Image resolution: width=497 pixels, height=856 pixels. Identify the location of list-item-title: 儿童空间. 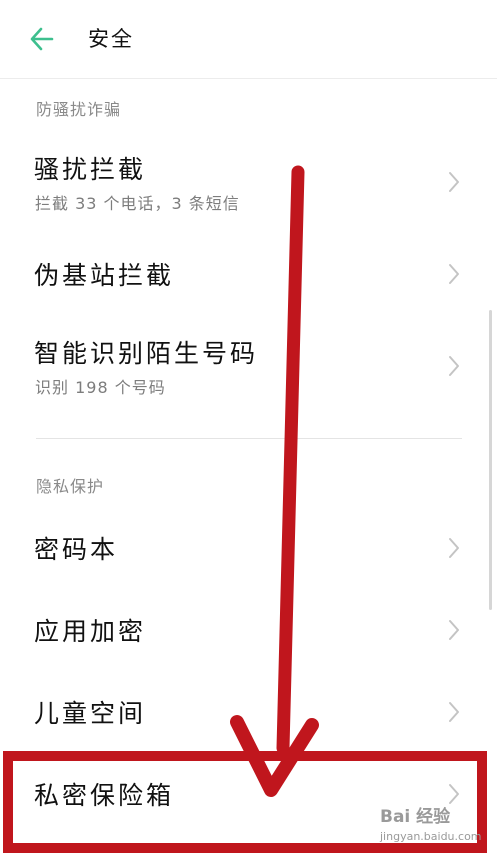
(90, 713).